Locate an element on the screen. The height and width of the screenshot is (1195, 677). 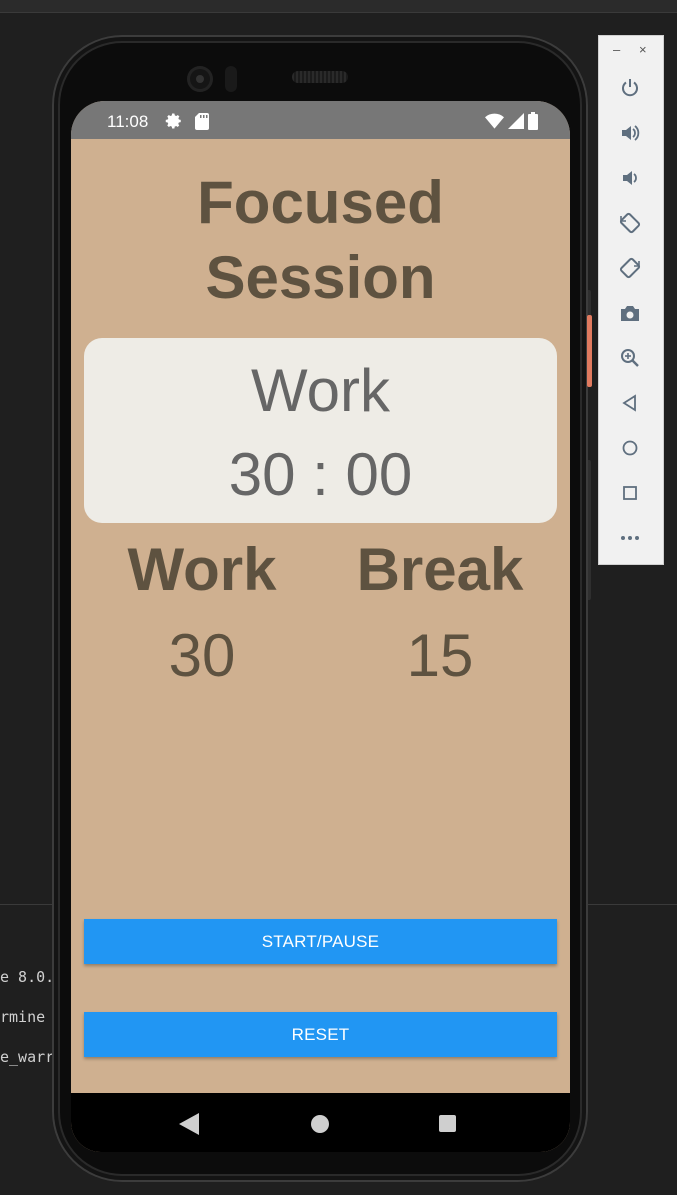
overview-icon is located at coordinates (630, 493).